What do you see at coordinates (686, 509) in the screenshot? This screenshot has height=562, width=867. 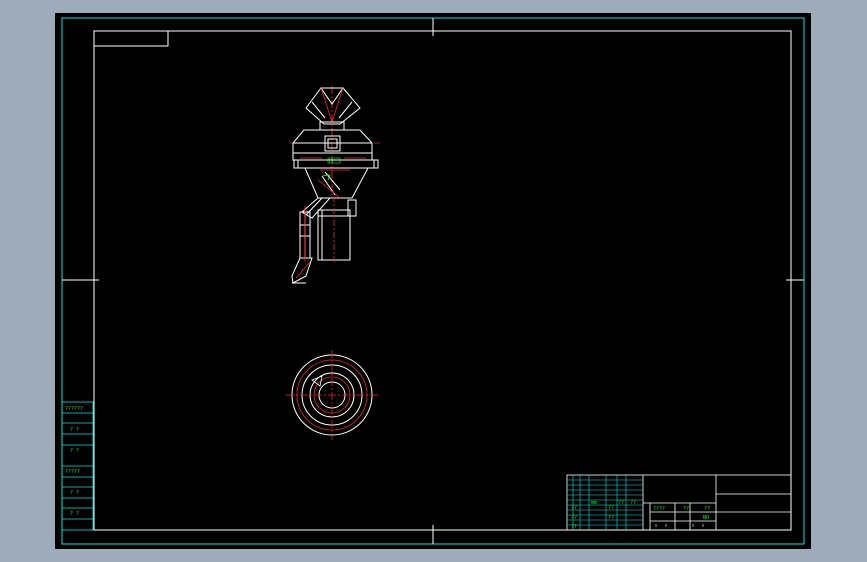 I see `title-cell-10: ??` at bounding box center [686, 509].